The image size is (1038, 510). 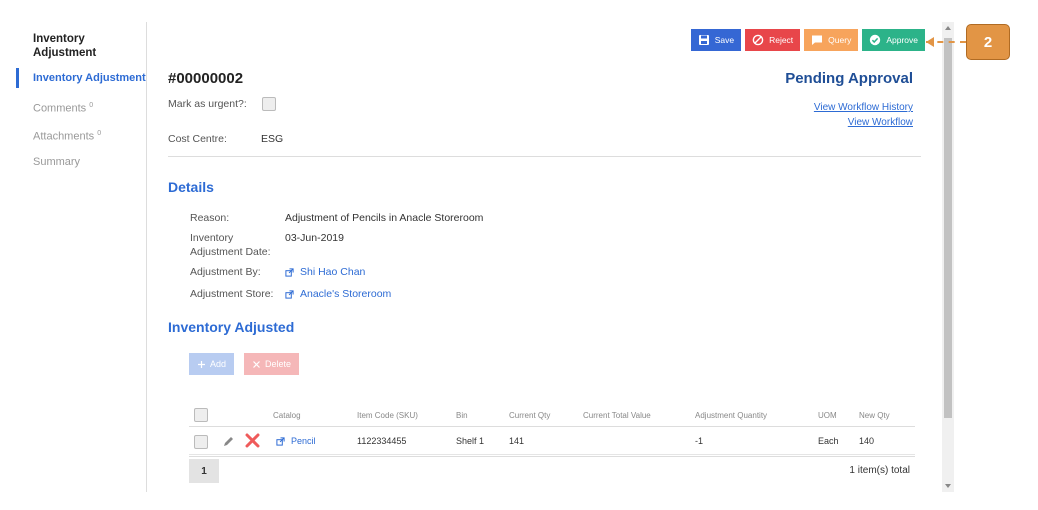 What do you see at coordinates (314, 238) in the screenshot?
I see `date-value: 03-Jun-2019` at bounding box center [314, 238].